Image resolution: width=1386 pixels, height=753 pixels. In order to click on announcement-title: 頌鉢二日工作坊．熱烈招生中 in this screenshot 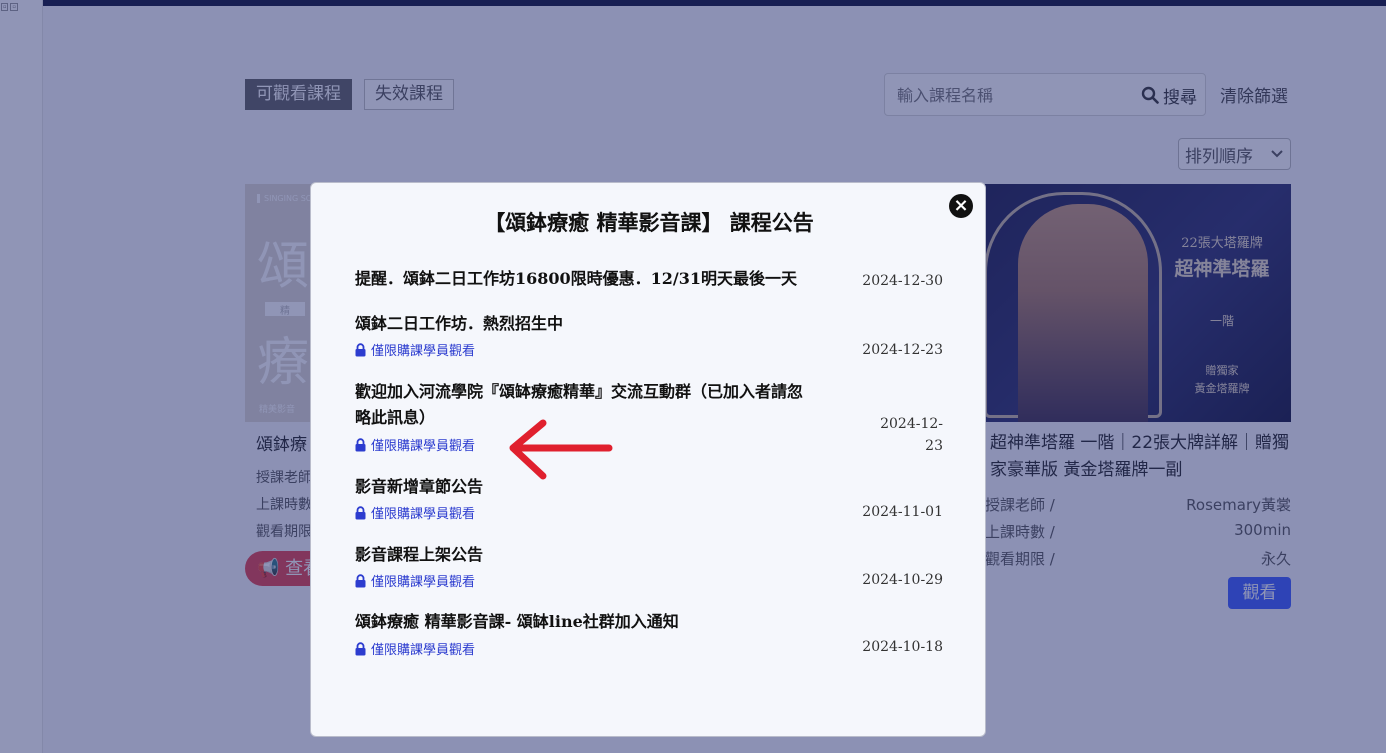, I will do `click(459, 323)`.